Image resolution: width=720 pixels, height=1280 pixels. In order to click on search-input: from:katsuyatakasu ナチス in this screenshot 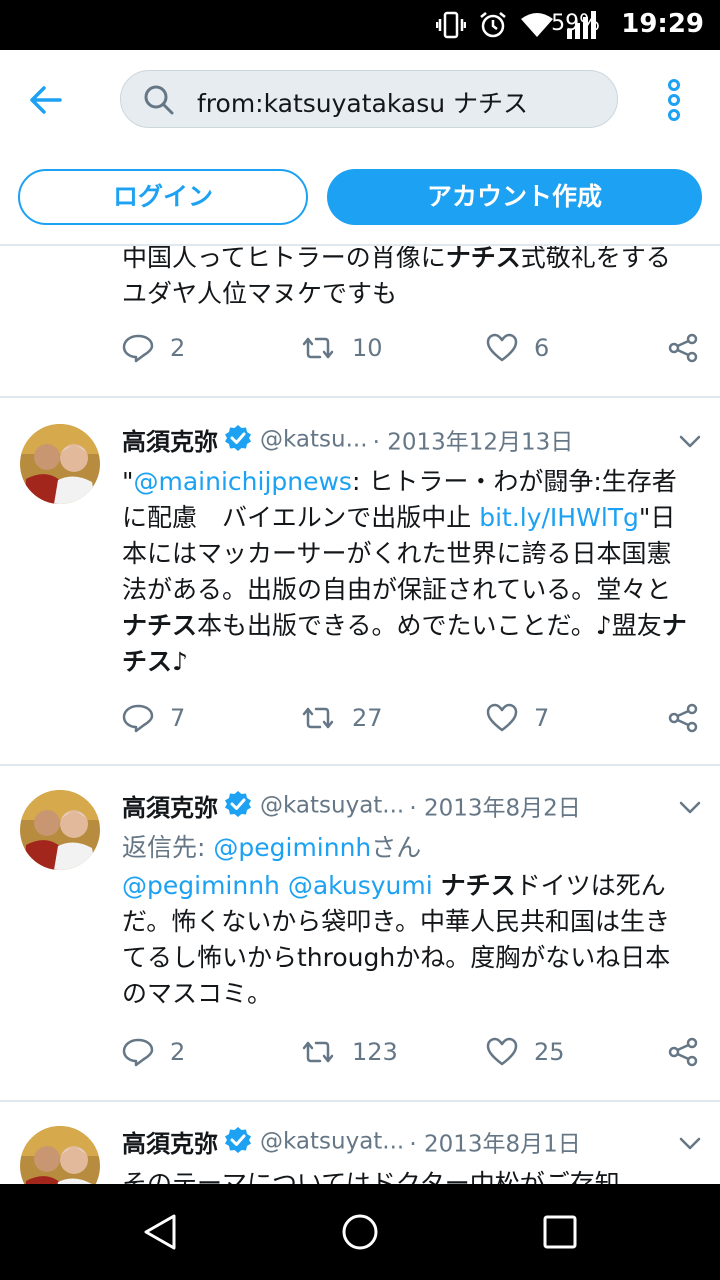, I will do `click(369, 99)`.